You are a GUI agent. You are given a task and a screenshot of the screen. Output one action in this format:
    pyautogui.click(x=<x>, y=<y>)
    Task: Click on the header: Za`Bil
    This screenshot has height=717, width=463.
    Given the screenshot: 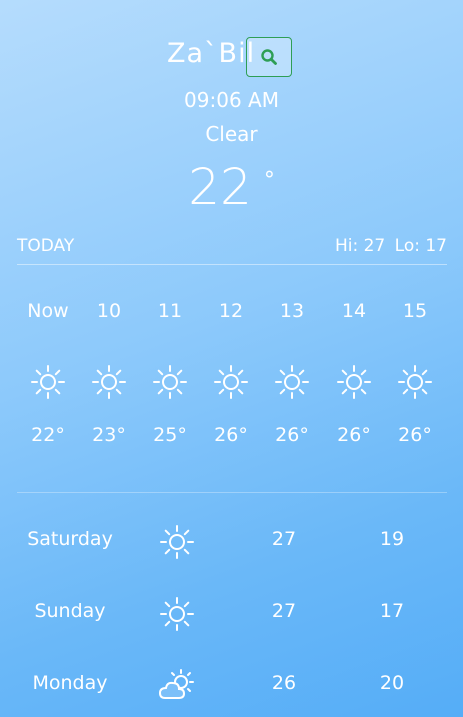 What is the action you would take?
    pyautogui.click(x=231, y=58)
    